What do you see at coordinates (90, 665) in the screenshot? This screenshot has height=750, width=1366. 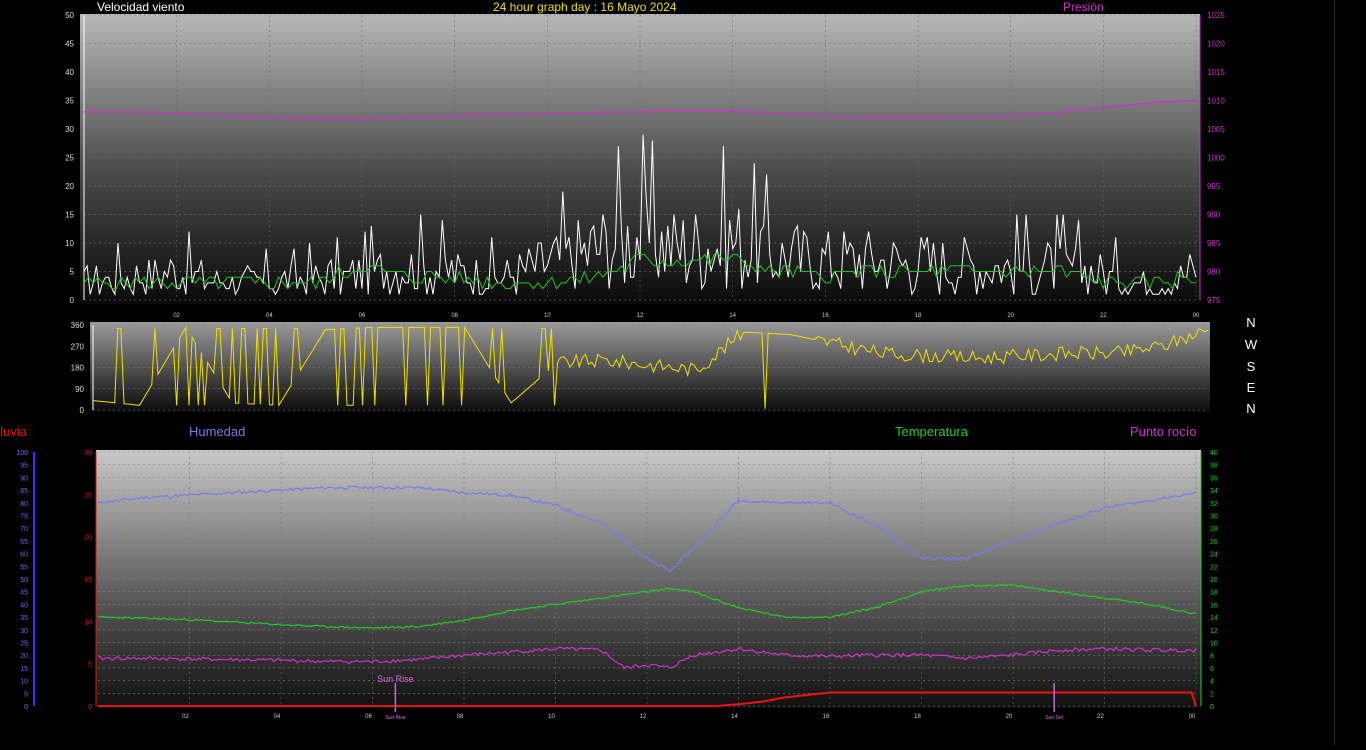 I see `rain-y-tick: 5` at bounding box center [90, 665].